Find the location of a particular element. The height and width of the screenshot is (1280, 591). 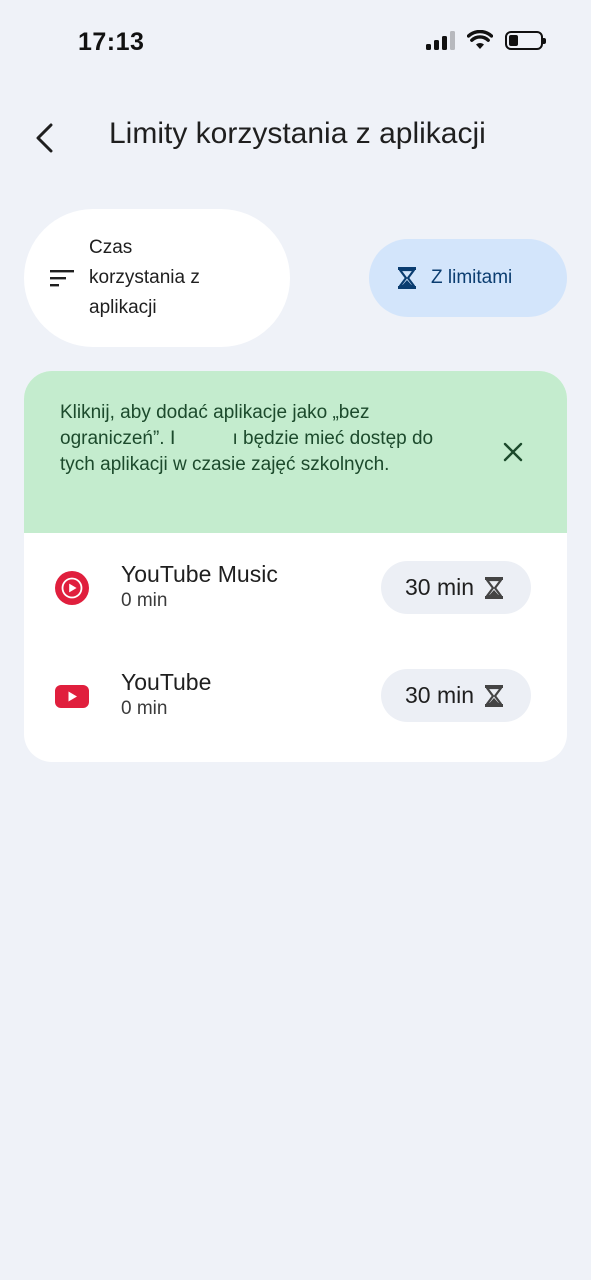

app-name: YouTube Music is located at coordinates (199, 574).